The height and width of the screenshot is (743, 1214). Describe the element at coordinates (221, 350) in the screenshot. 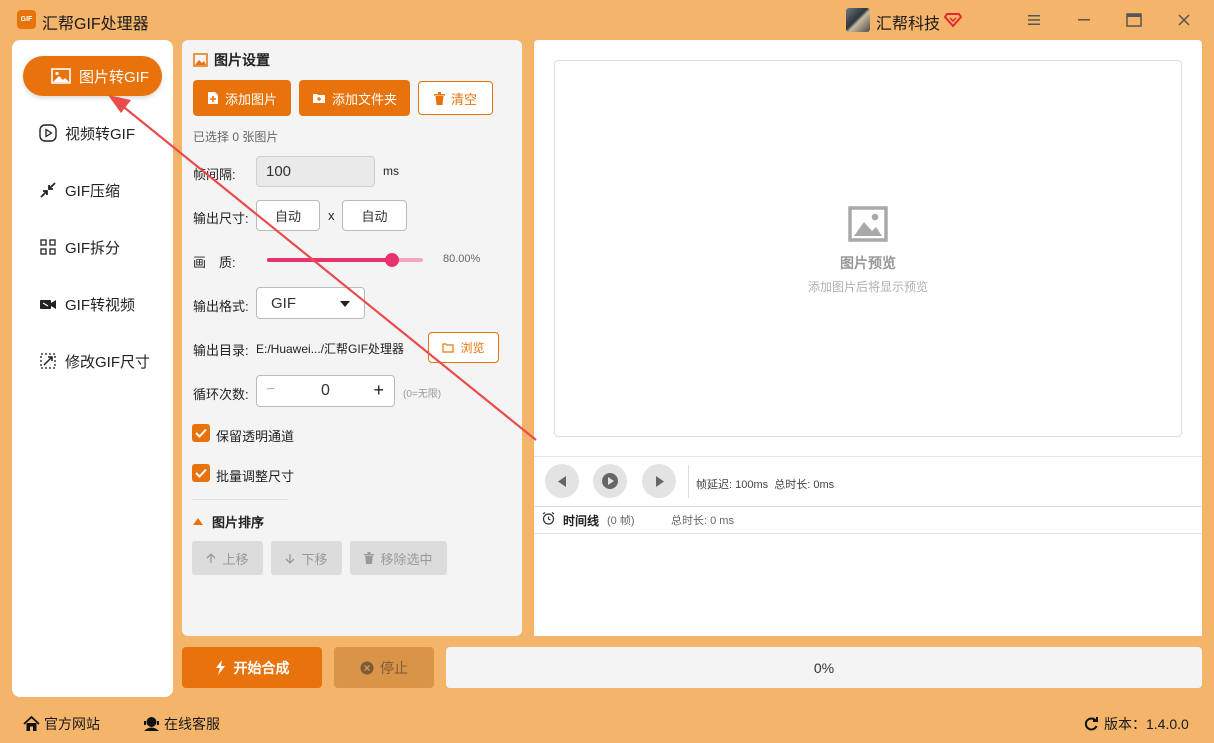

I see `output-dir-label: 输出目录:` at that location.